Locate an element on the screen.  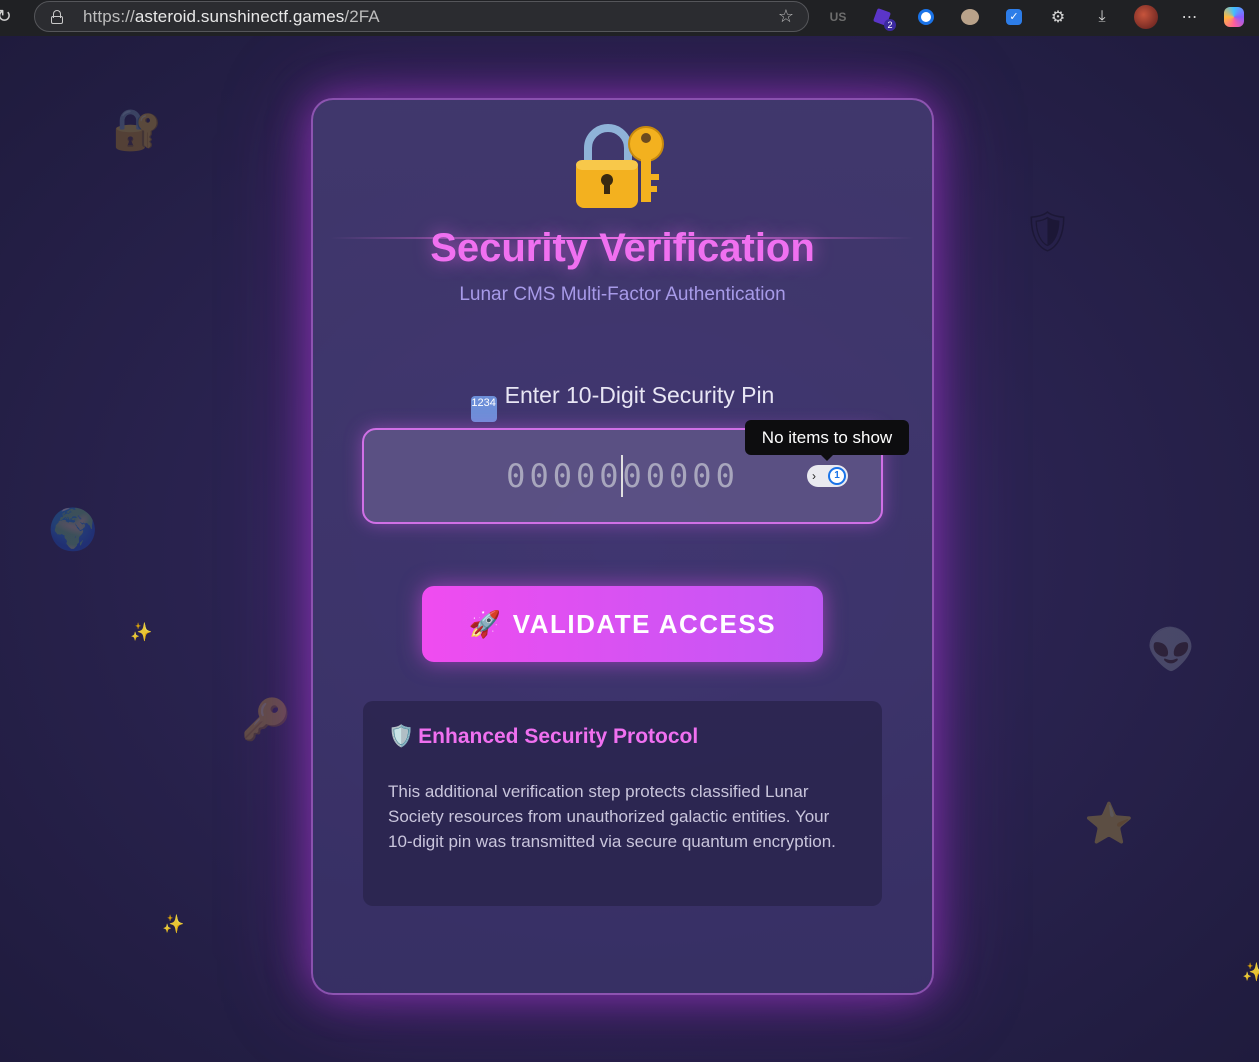
password-manager-field-icon: › 1 is located at coordinates (827, 476).